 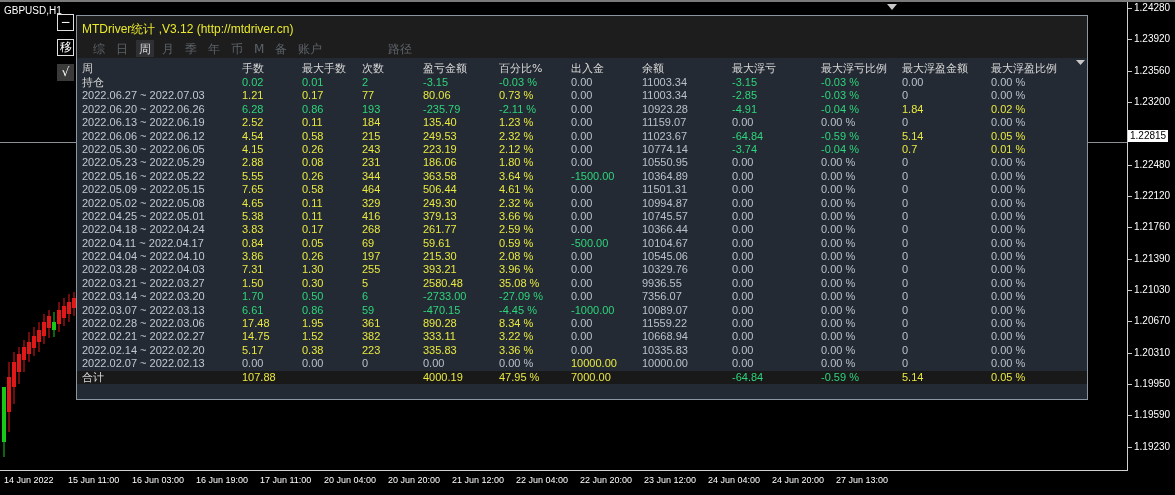 What do you see at coordinates (313, 270) in the screenshot?
I see `table-cell-text: 1.30` at bounding box center [313, 270].